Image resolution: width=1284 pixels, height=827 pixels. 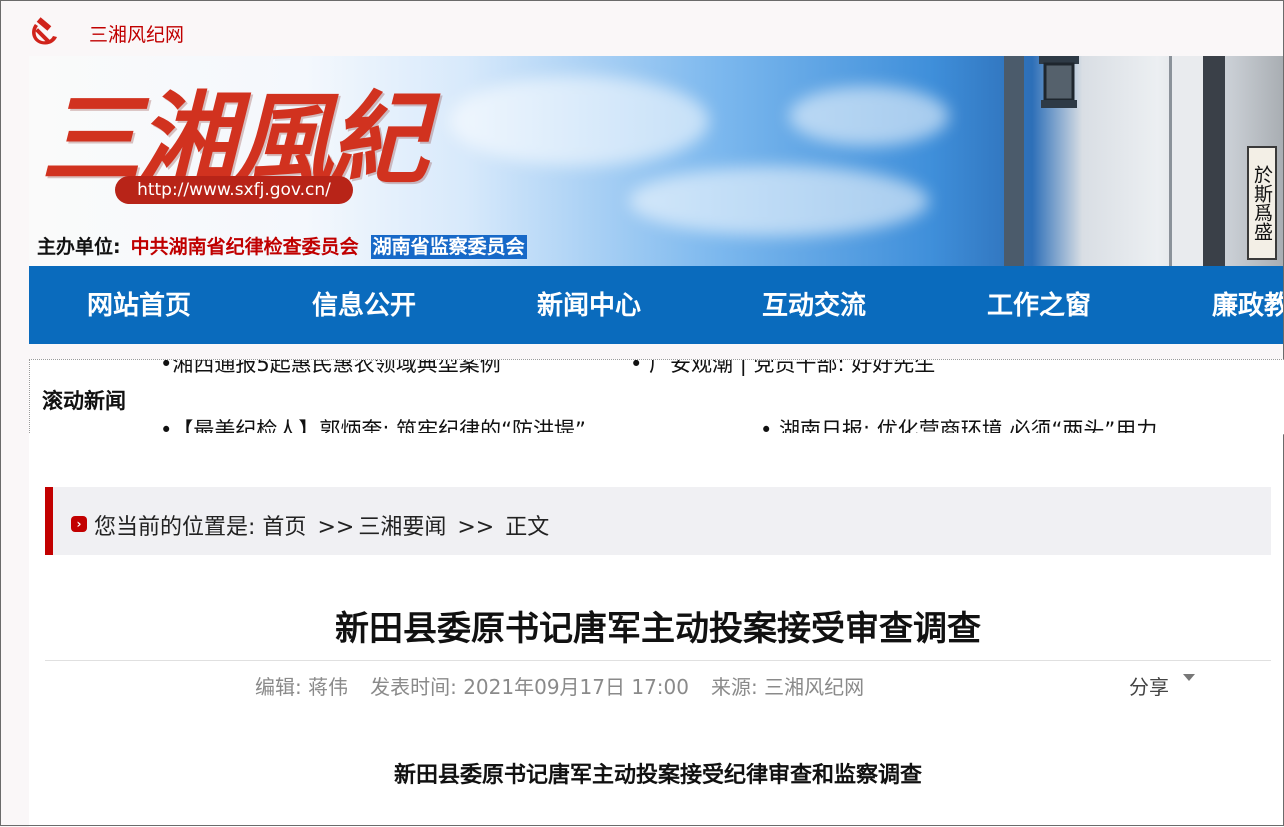 I want to click on article-subhead: 新田县委原书记唐军主动投案接受纪律审查和监察调查, so click(x=657, y=775).